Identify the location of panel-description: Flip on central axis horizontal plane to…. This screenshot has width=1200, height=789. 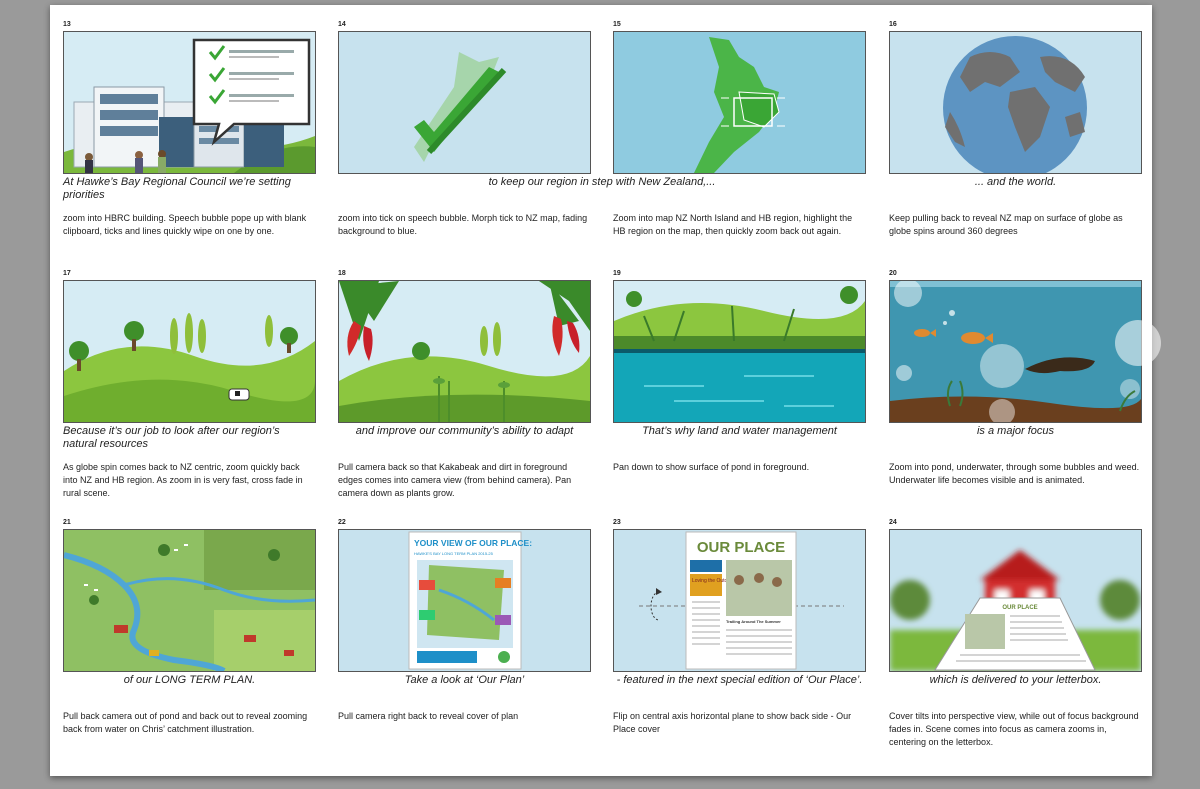
(732, 722).